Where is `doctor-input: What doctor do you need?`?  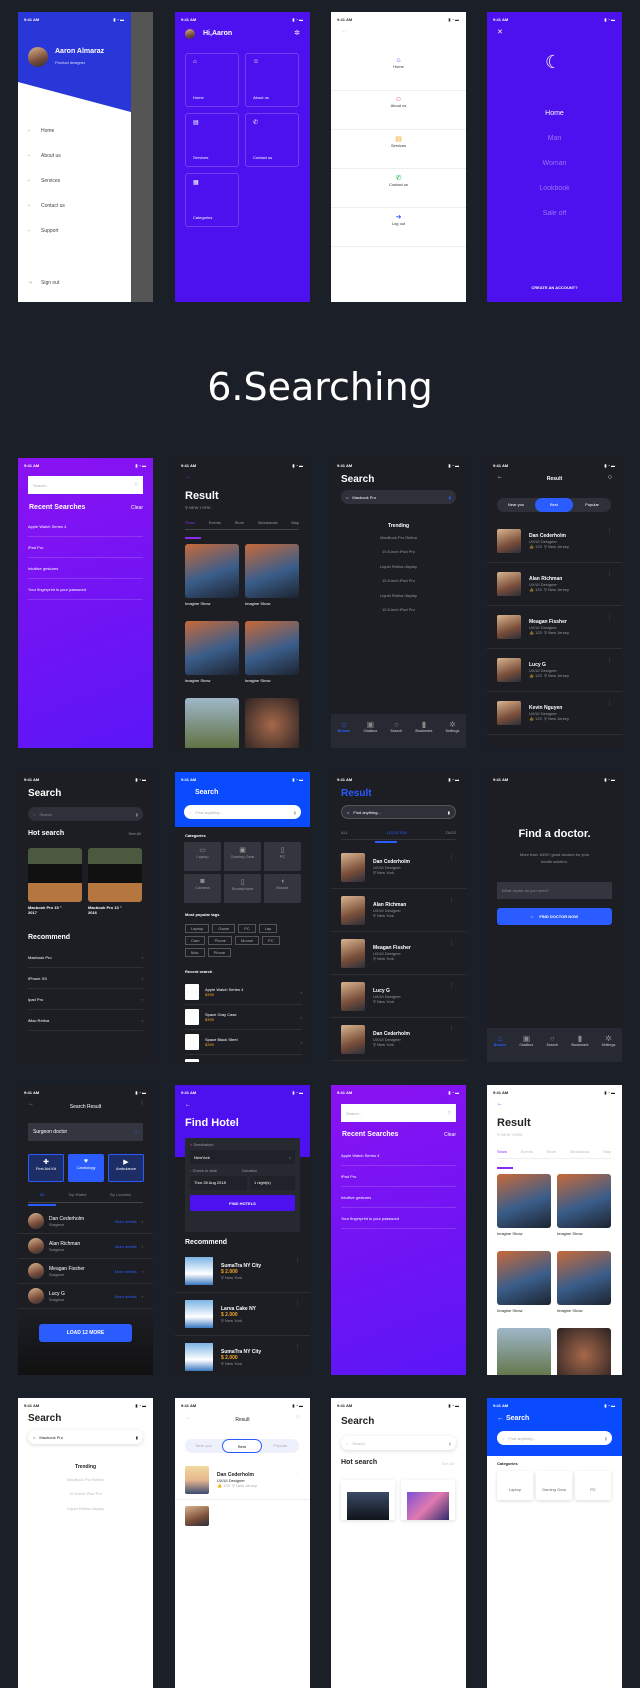
doctor-input: What doctor do you need? is located at coordinates (554, 890).